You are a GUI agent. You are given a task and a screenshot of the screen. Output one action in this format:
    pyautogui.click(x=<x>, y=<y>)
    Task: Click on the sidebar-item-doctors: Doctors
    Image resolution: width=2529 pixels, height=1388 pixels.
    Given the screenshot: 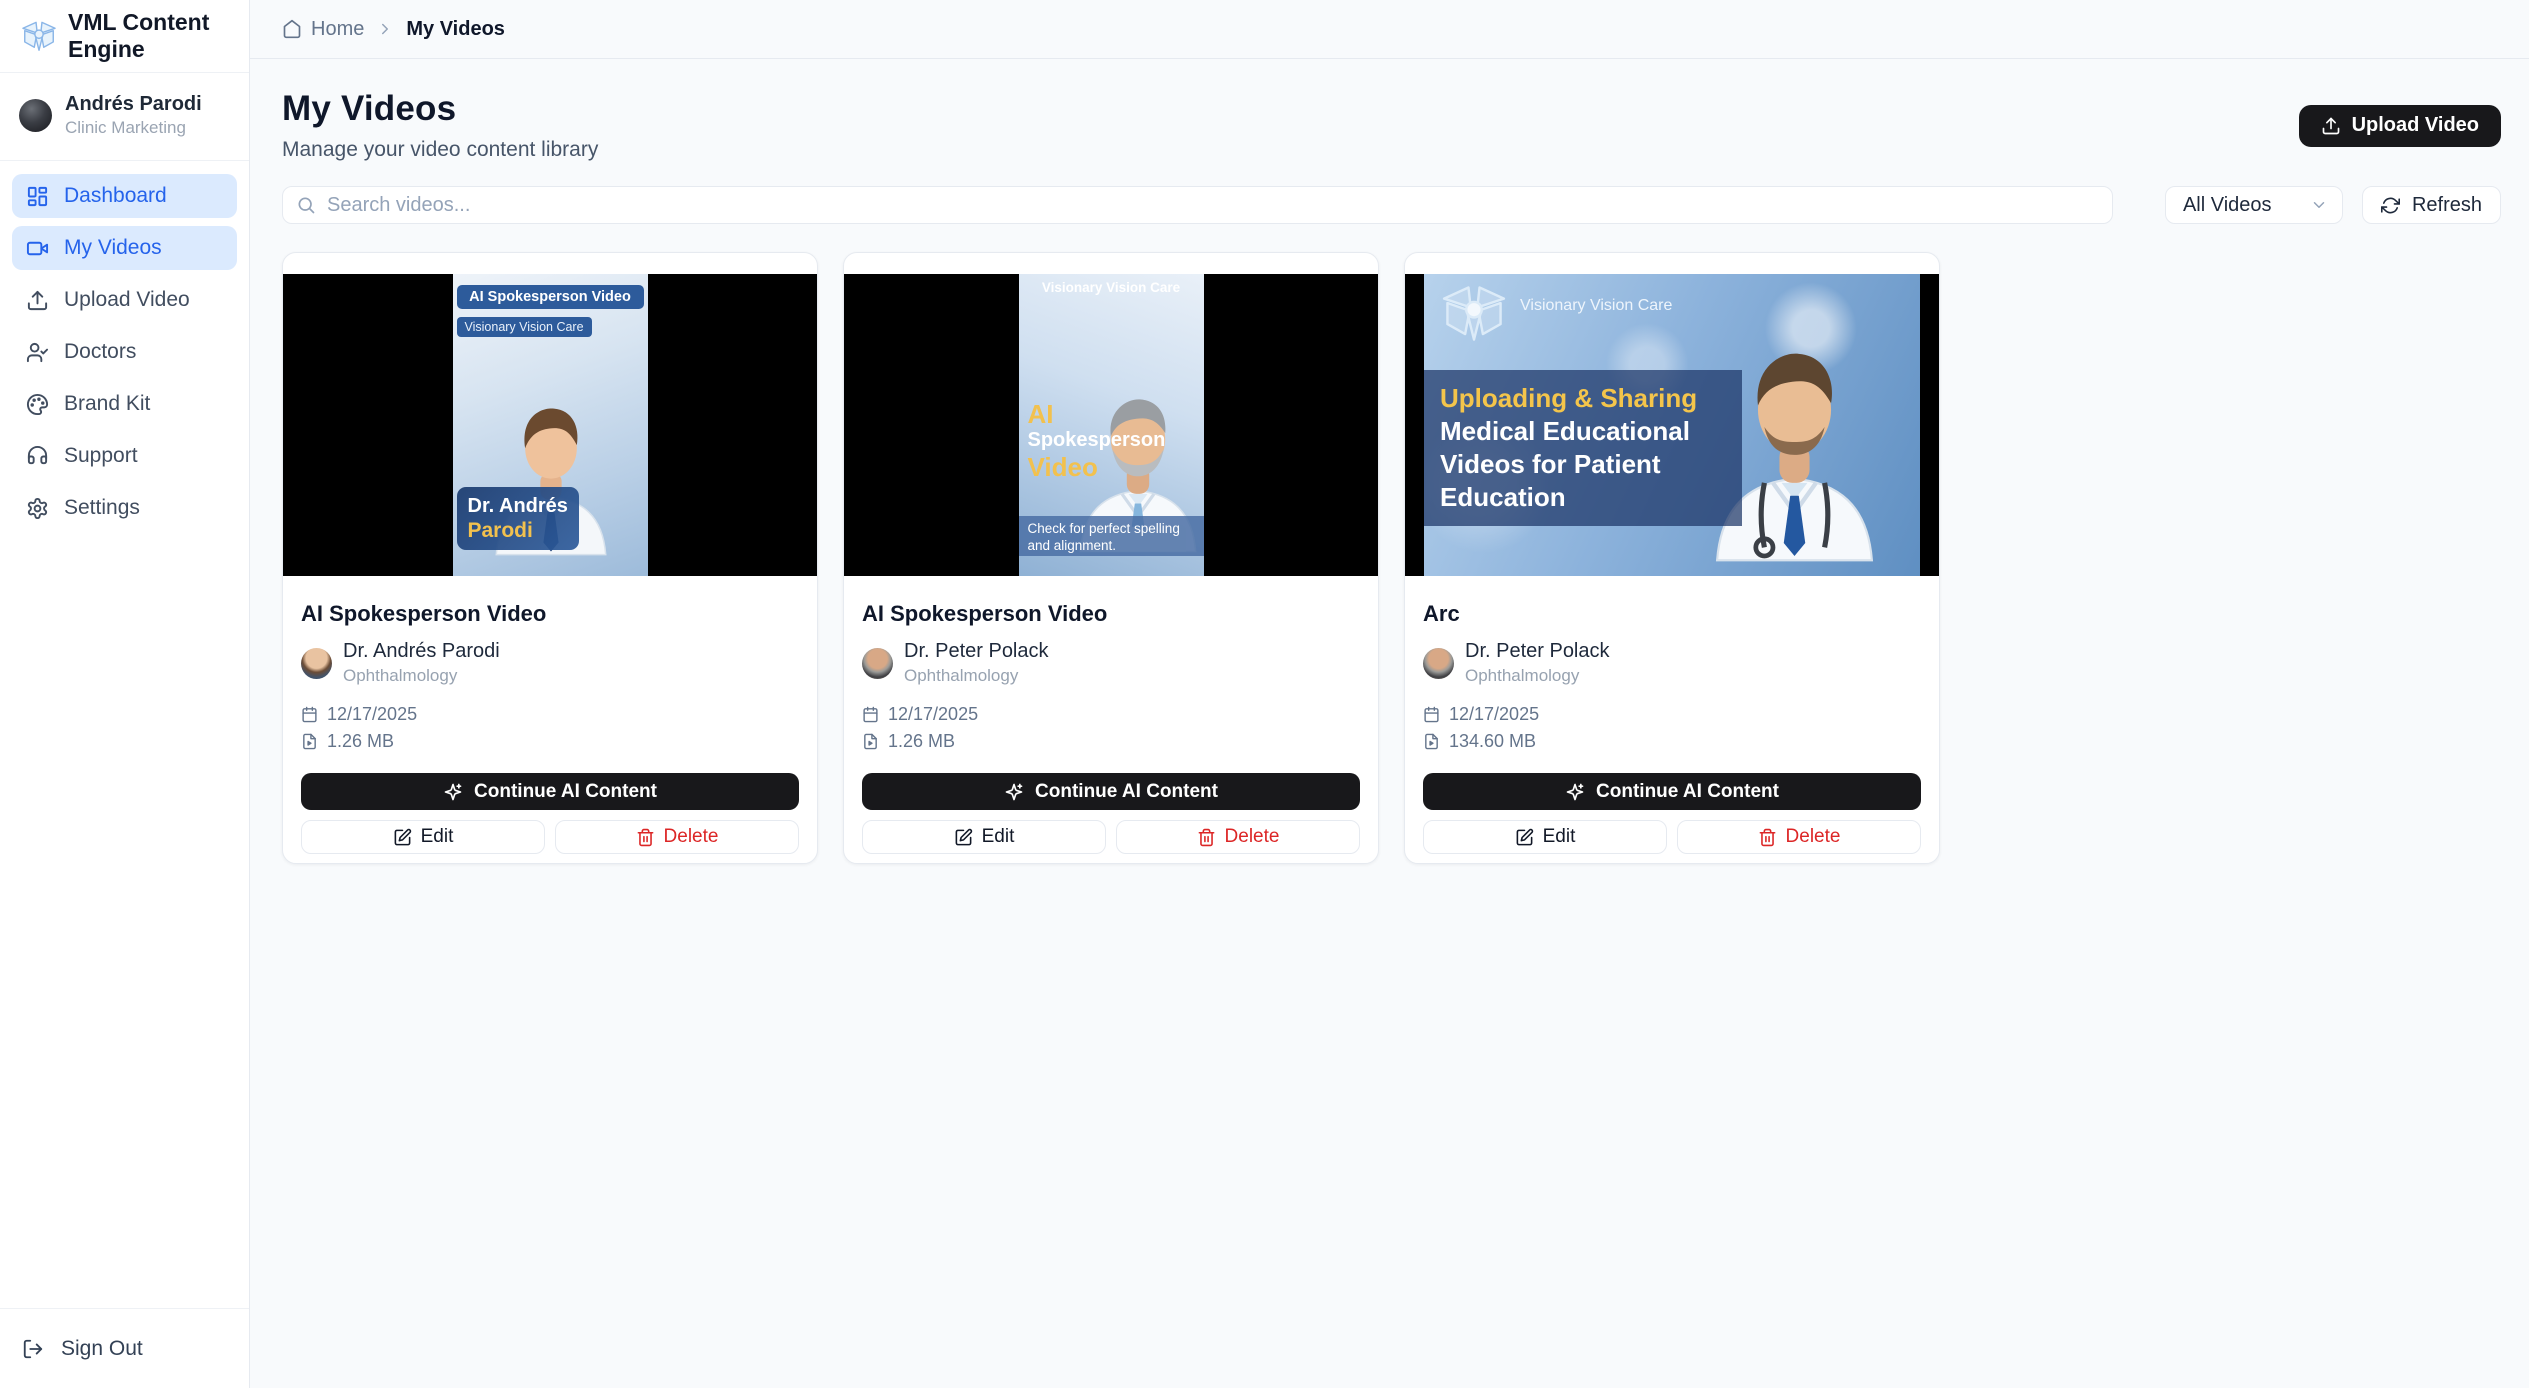 What is the action you would take?
    pyautogui.click(x=124, y=352)
    